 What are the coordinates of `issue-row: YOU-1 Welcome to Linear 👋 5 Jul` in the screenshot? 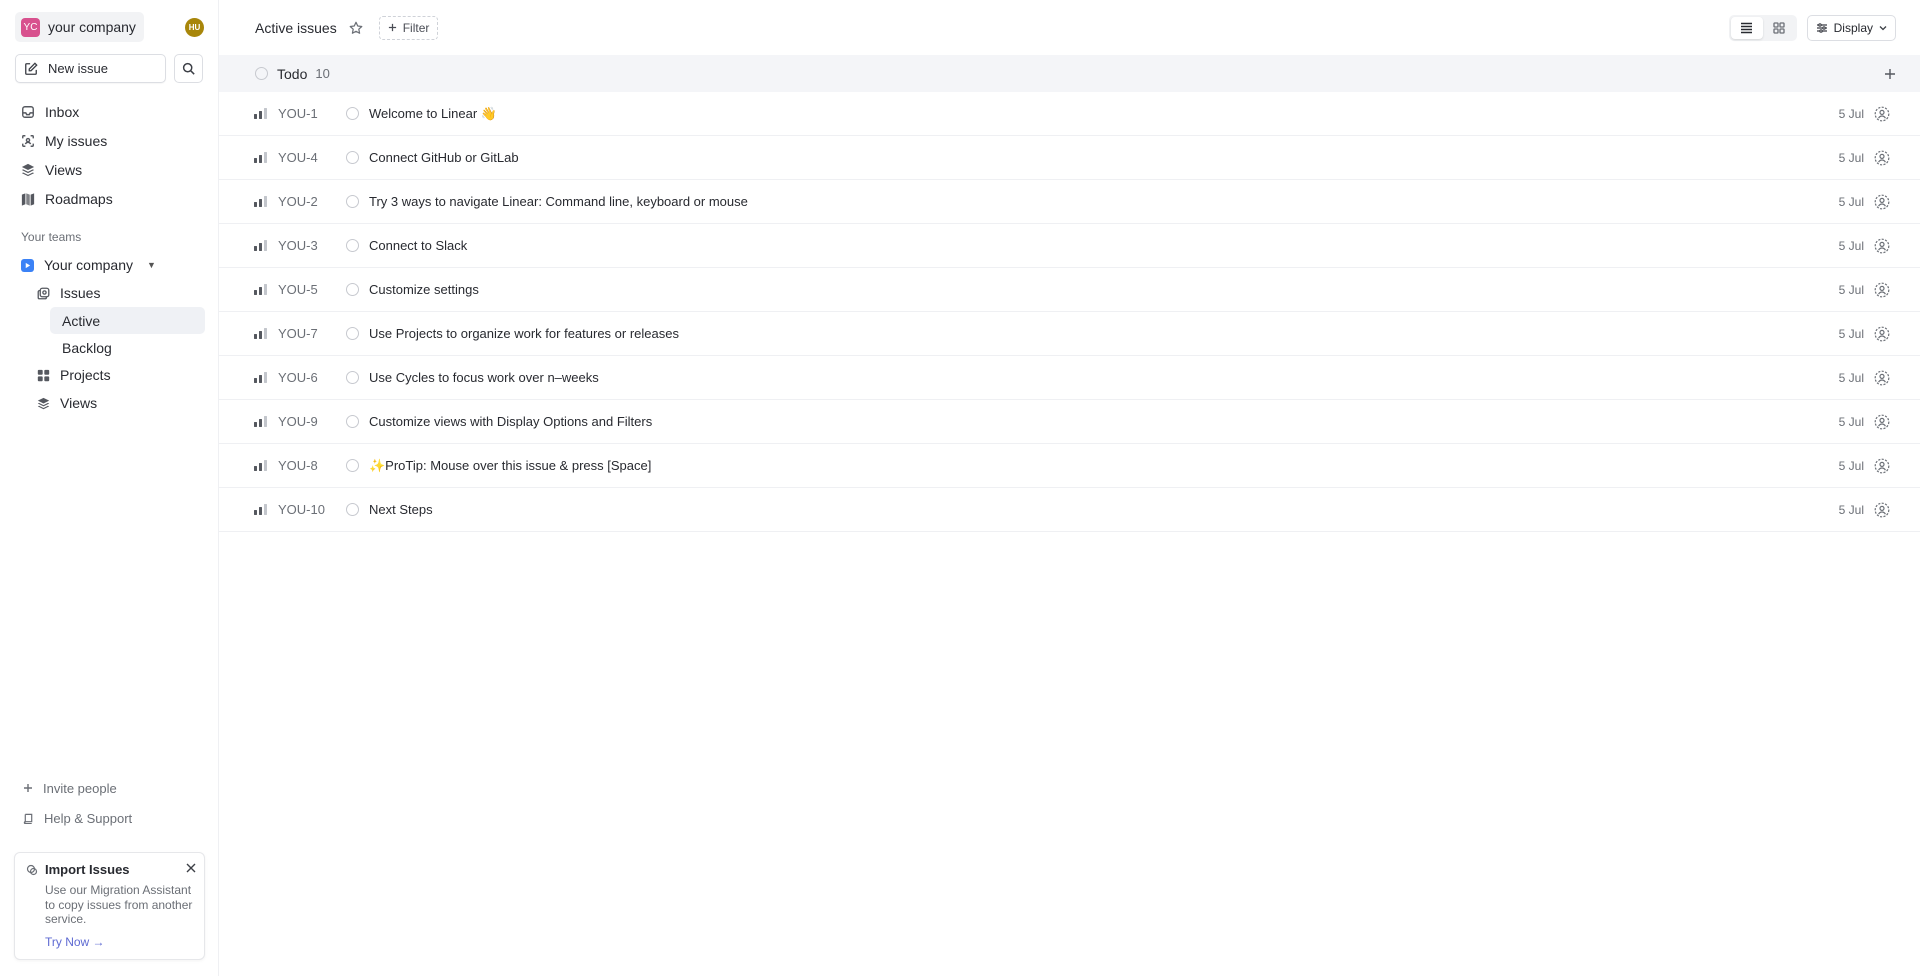 It's located at (1069, 114).